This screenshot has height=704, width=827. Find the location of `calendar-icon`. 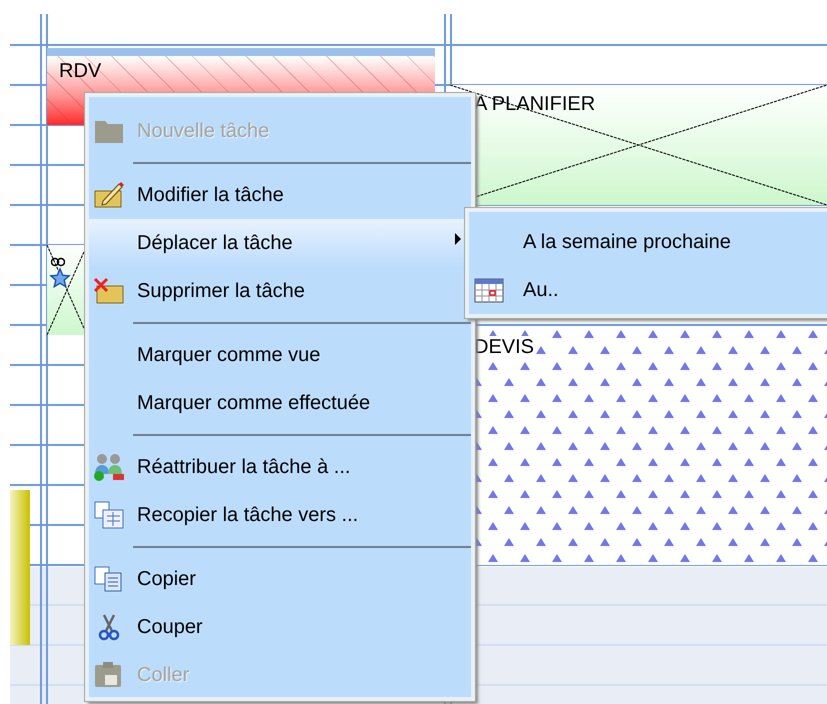

calendar-icon is located at coordinates (489, 290).